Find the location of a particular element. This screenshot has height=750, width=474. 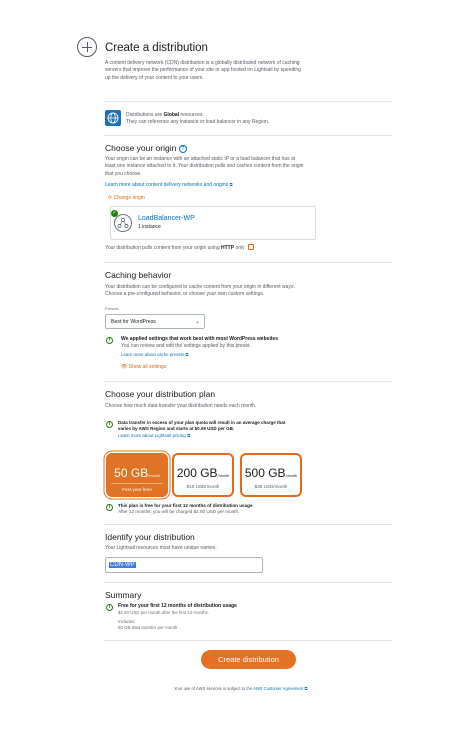

customer-agreement-link: AWS Customer Agreement is located at coordinates (278, 688).